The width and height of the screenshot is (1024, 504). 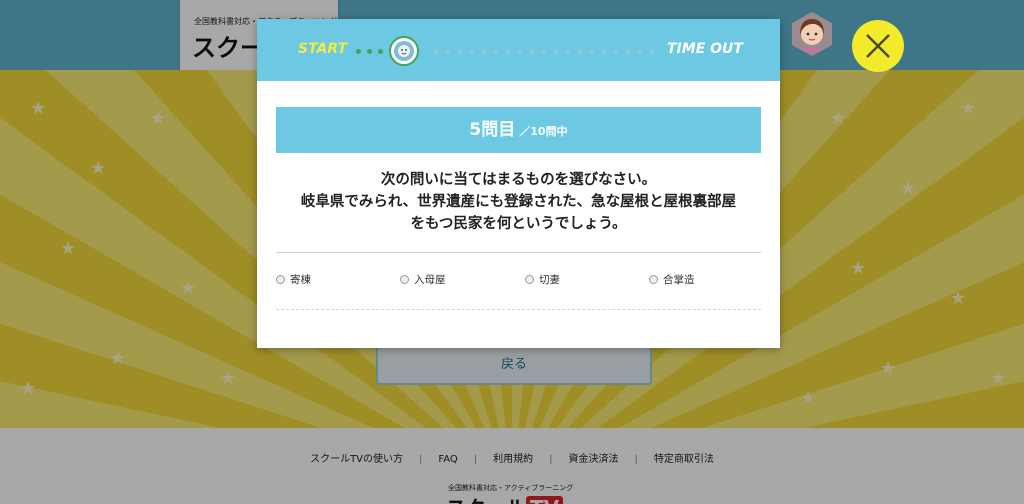 I want to click on choice-label: 切妻, so click(x=549, y=280).